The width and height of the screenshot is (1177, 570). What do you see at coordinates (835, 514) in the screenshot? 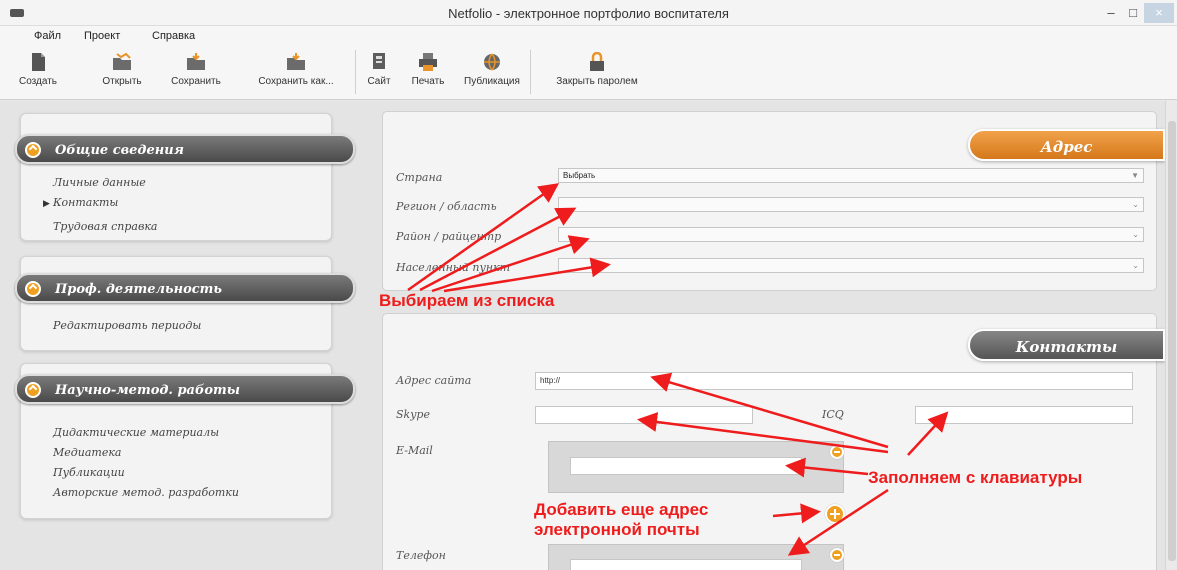
I see `add-email-icon` at bounding box center [835, 514].